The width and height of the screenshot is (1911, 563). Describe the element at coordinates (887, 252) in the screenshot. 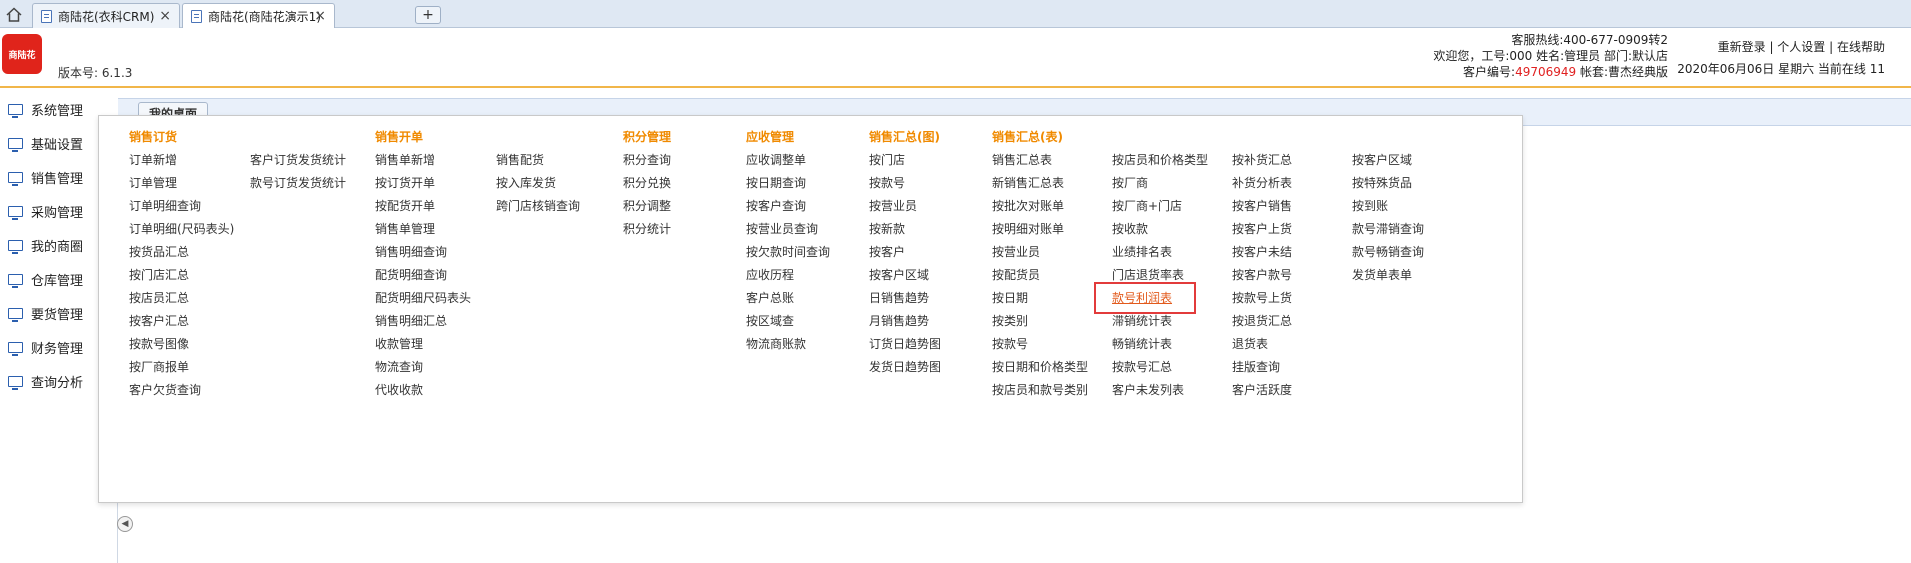

I see `menu-item: 按客户` at that location.